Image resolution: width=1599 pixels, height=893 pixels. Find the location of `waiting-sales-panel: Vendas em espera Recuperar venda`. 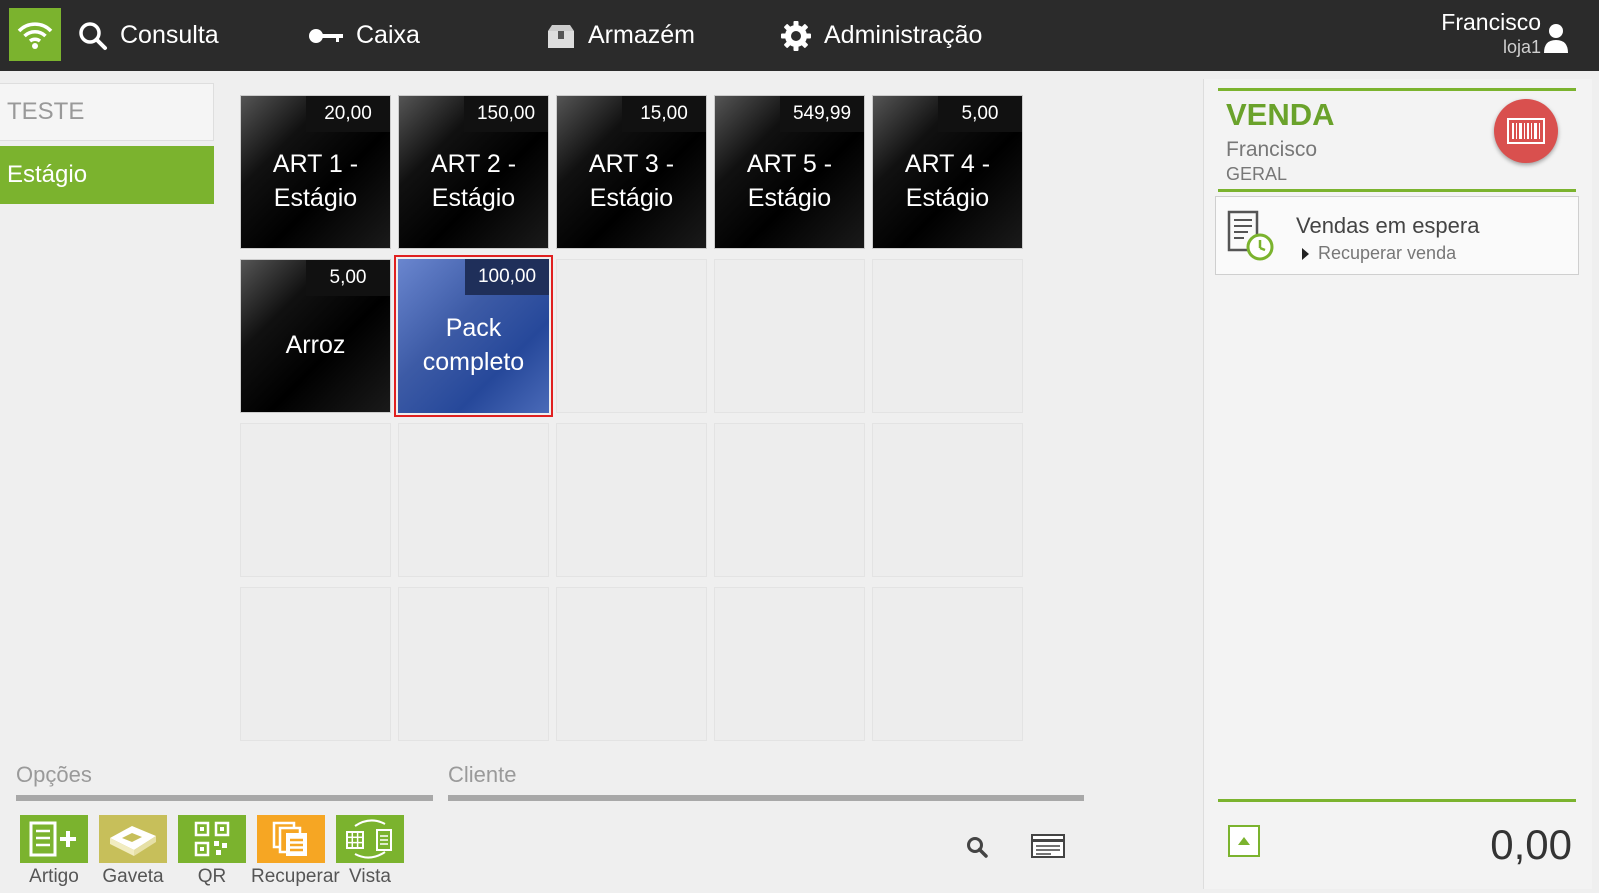

waiting-sales-panel: Vendas em espera Recuperar venda is located at coordinates (1397, 235).